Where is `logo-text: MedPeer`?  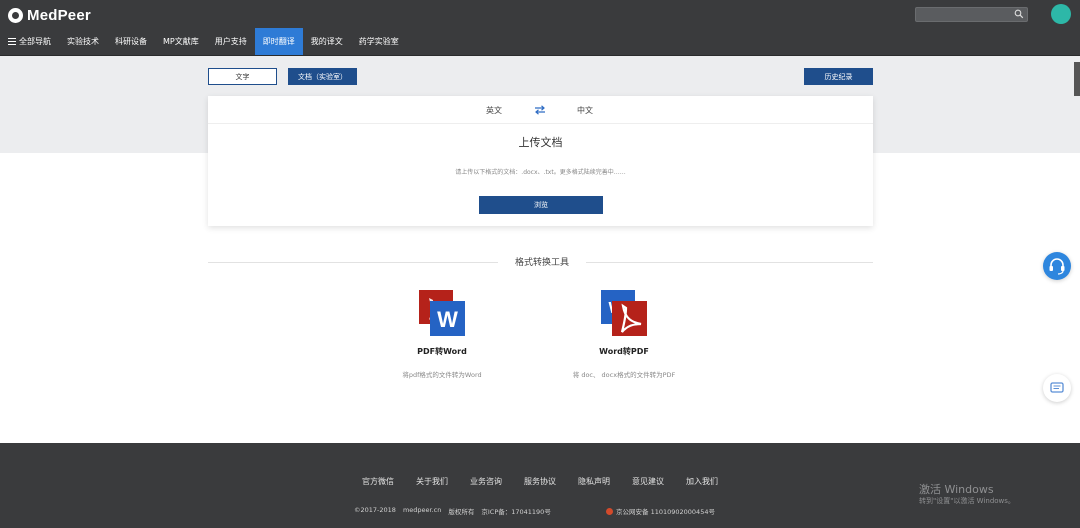
logo-text: MedPeer is located at coordinates (59, 15).